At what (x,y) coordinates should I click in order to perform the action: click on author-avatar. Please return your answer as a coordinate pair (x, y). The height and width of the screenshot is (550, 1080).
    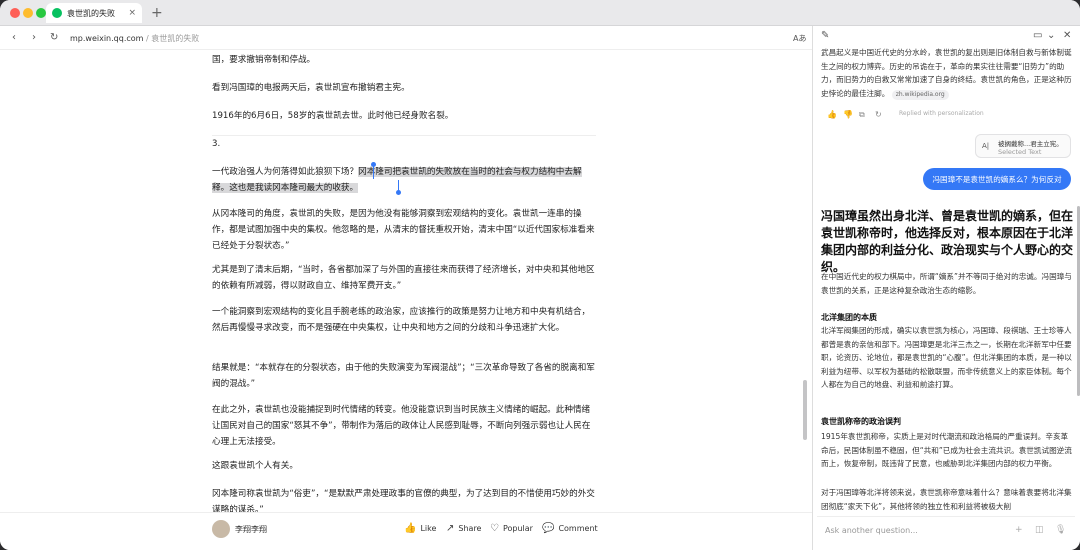
    Looking at the image, I should click on (221, 529).